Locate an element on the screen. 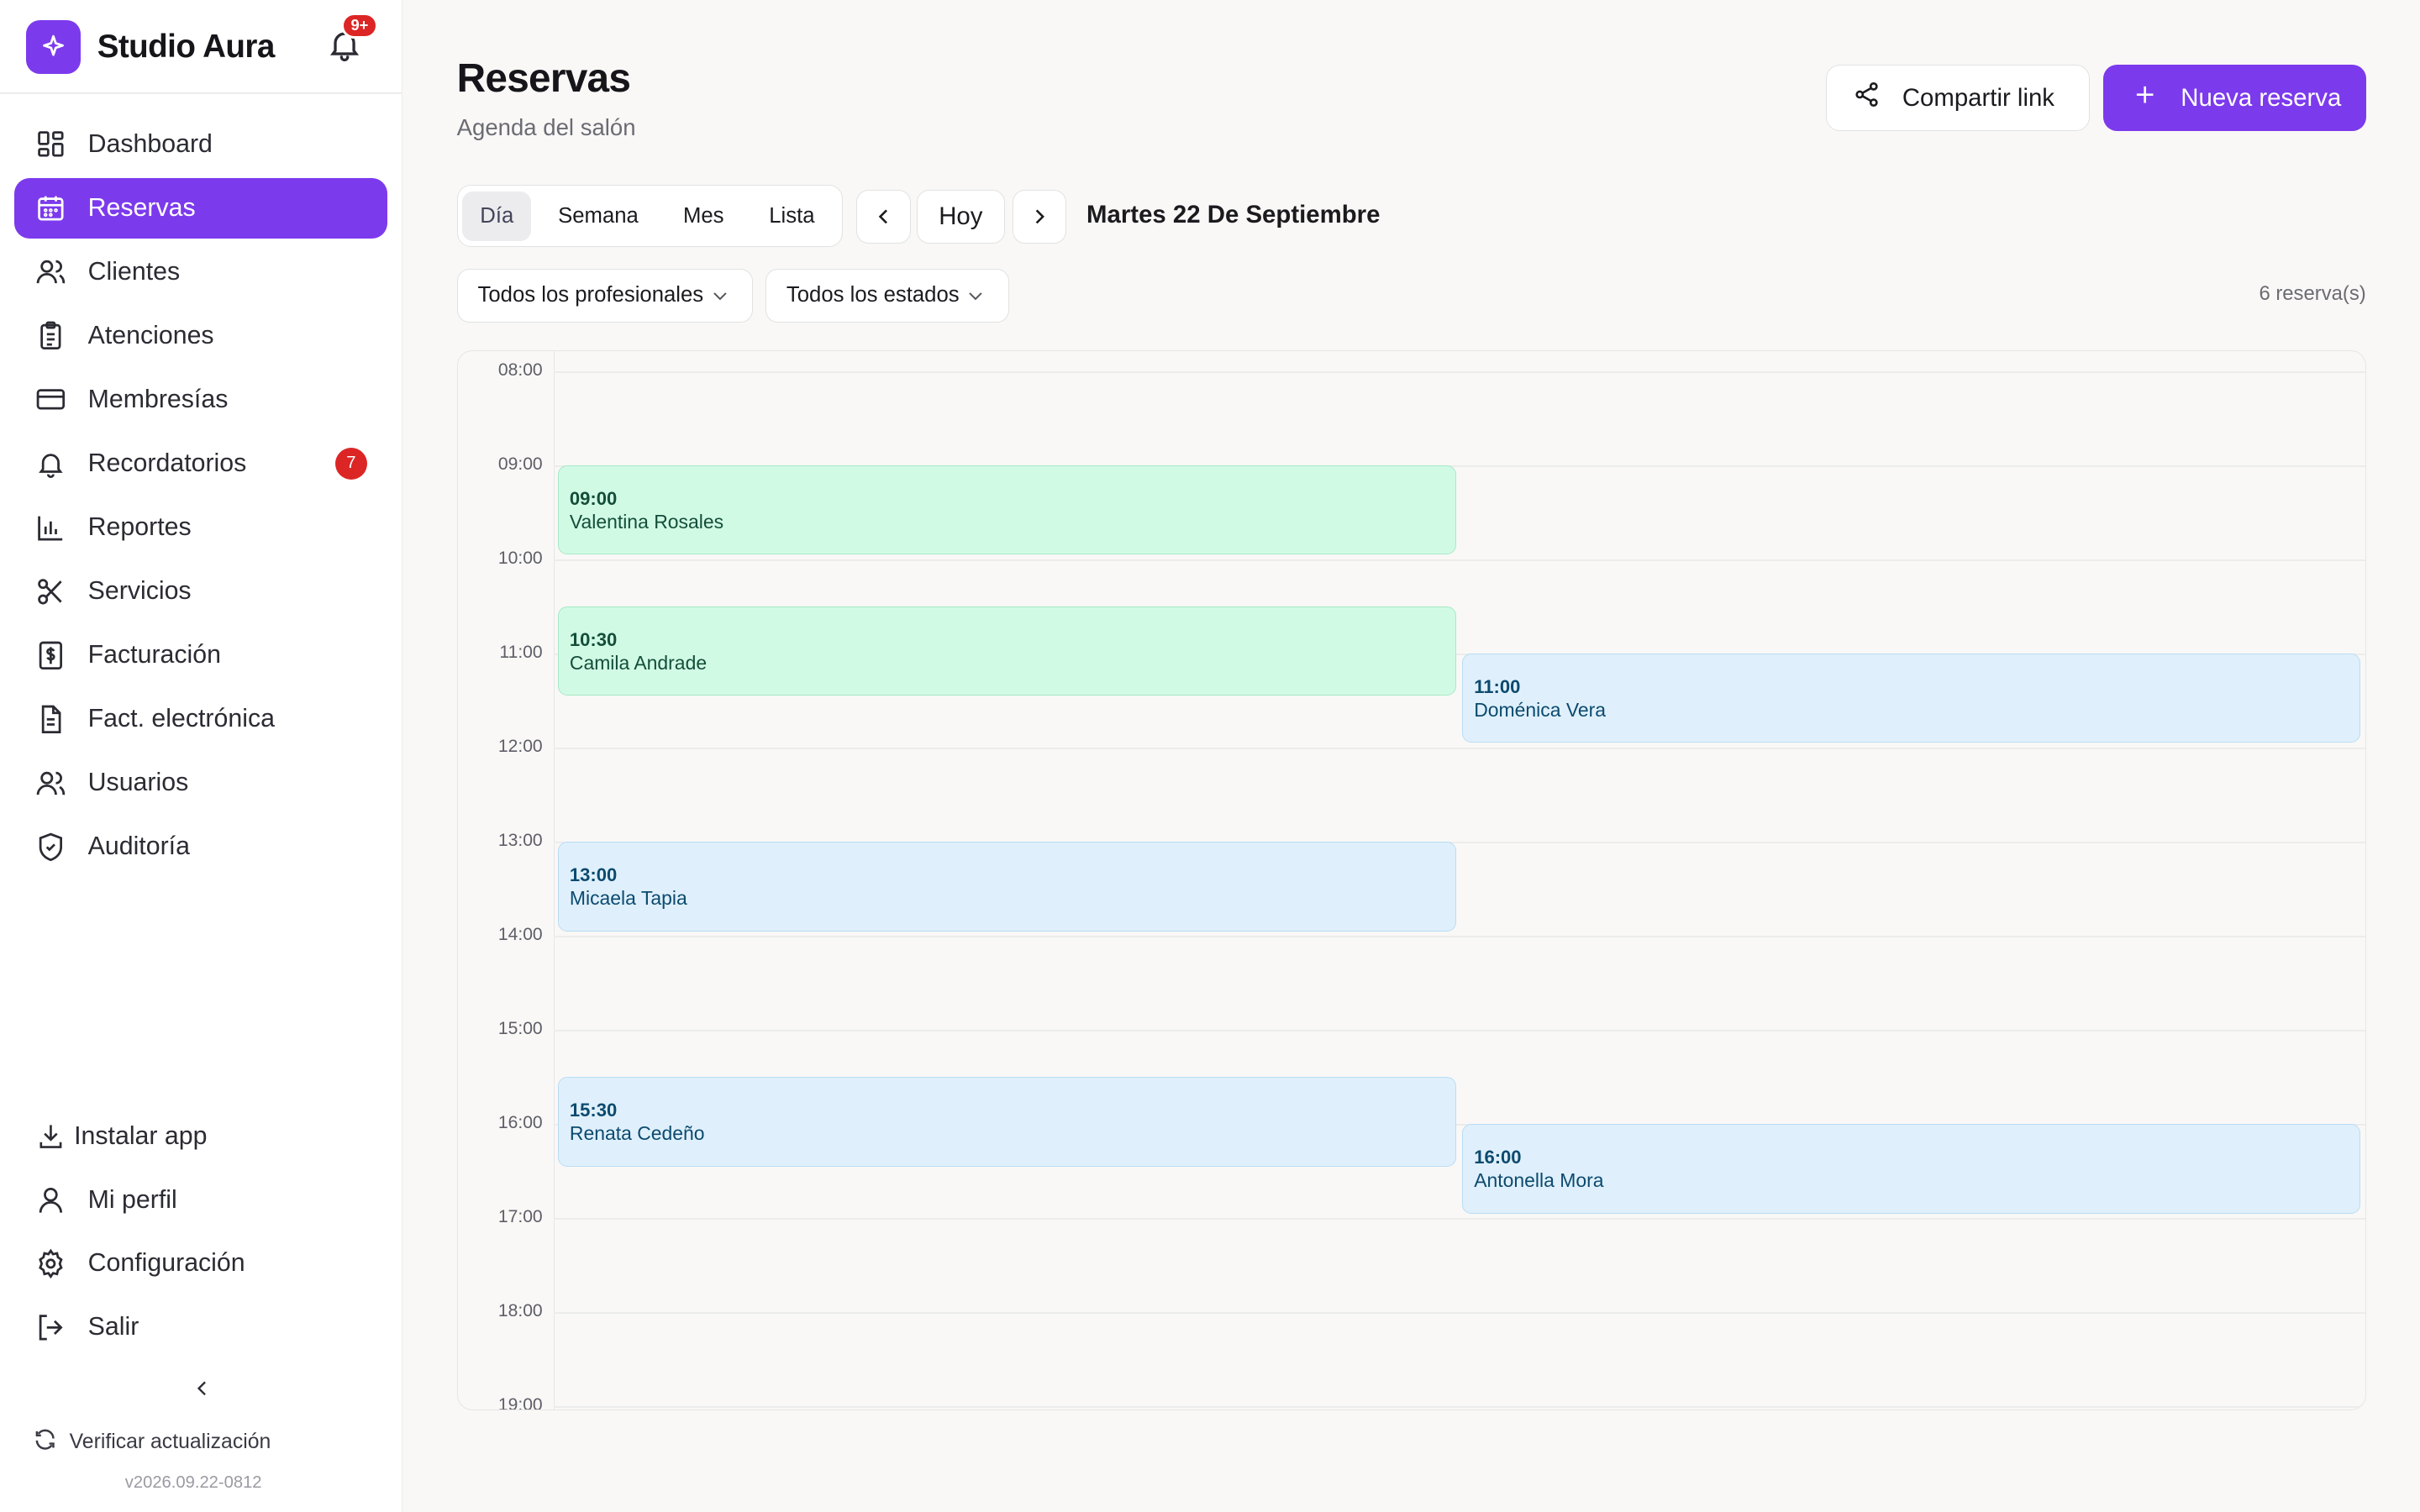 Image resolution: width=2420 pixels, height=1512 pixels. sidebar-item-label: Atenciones is located at coordinates (150, 335).